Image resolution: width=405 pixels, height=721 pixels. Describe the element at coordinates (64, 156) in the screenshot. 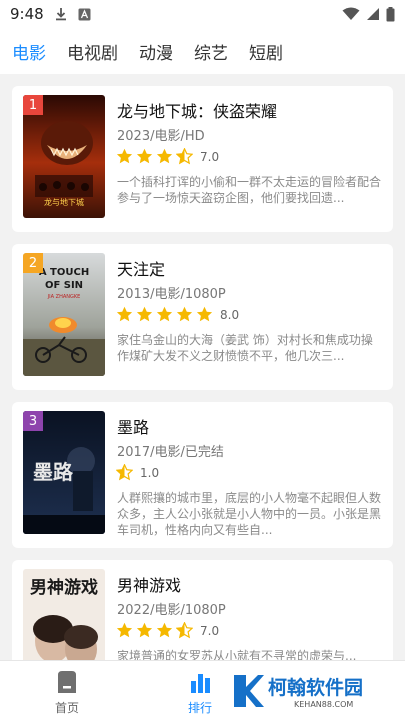

I see `movie-poster: 龙与地下城 1` at that location.